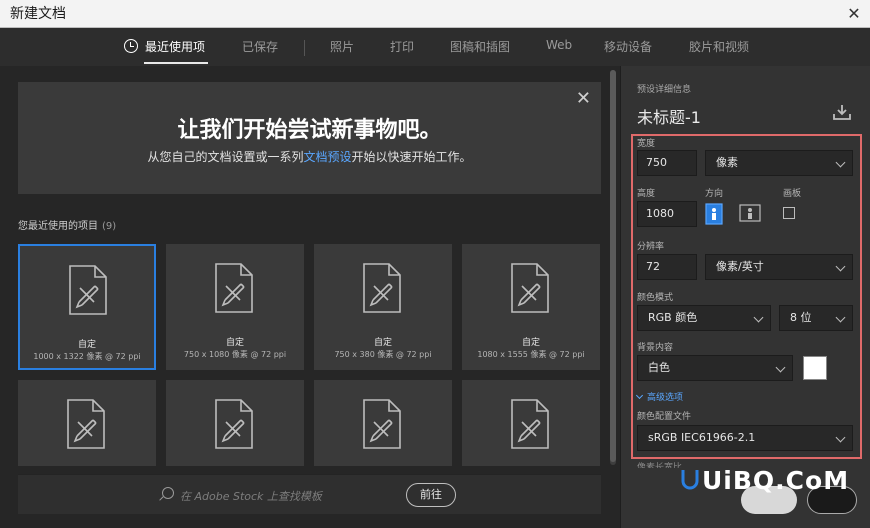 This screenshot has height=528, width=870. Describe the element at coordinates (327, 157) in the screenshot. I see `document-presets-link: 文档预设` at that location.